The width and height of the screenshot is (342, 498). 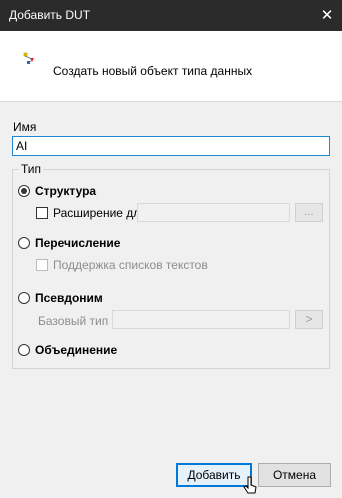 I want to click on structure-label: Структура, so click(x=65, y=191).